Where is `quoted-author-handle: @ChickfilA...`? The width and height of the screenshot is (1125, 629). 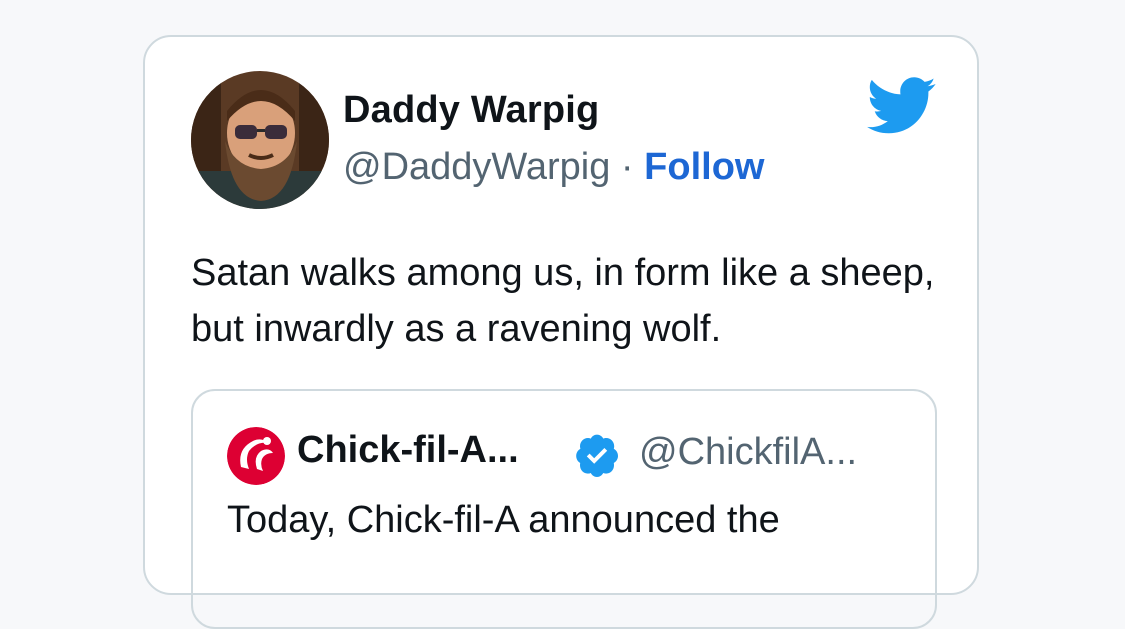
quoted-author-handle: @ChickfilA... is located at coordinates (748, 452).